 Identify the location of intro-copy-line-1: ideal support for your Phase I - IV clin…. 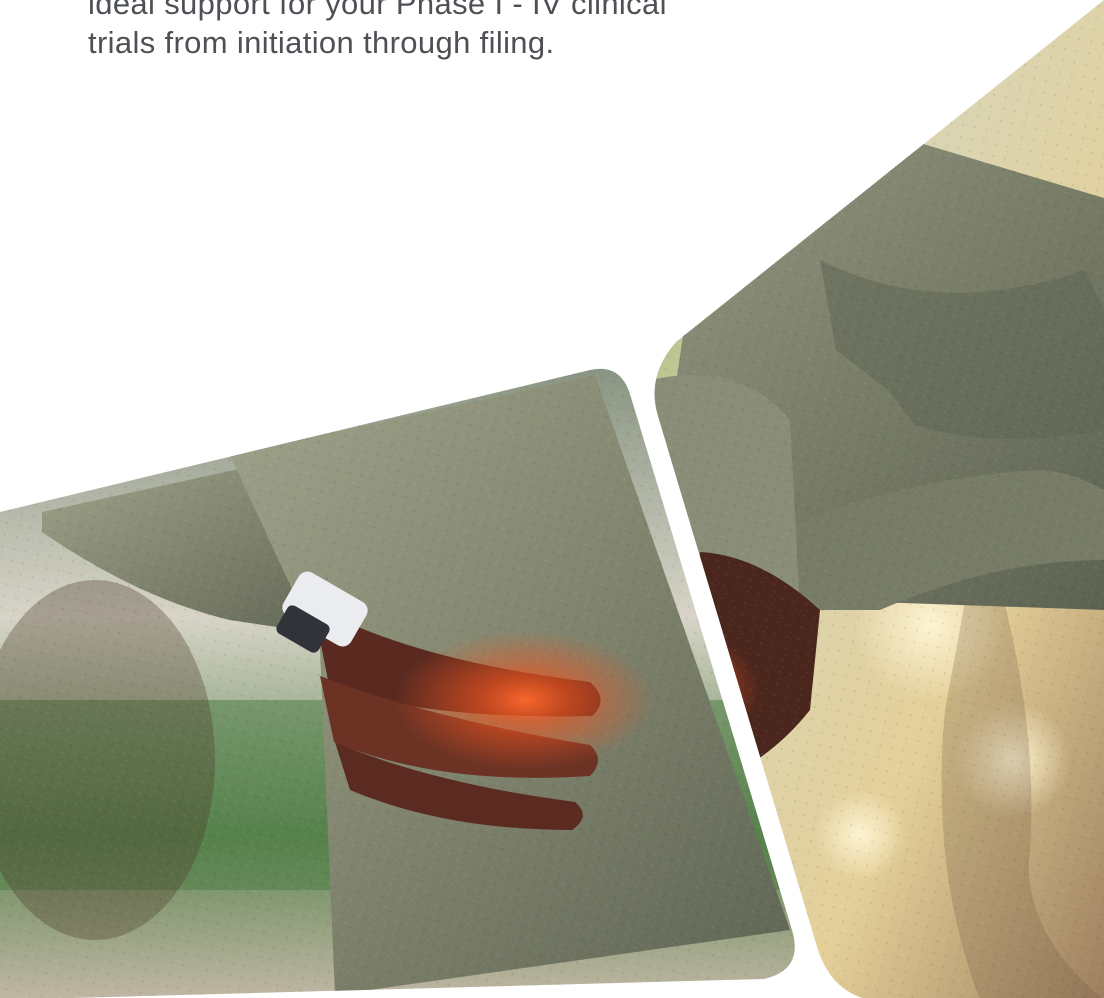
(377, 10).